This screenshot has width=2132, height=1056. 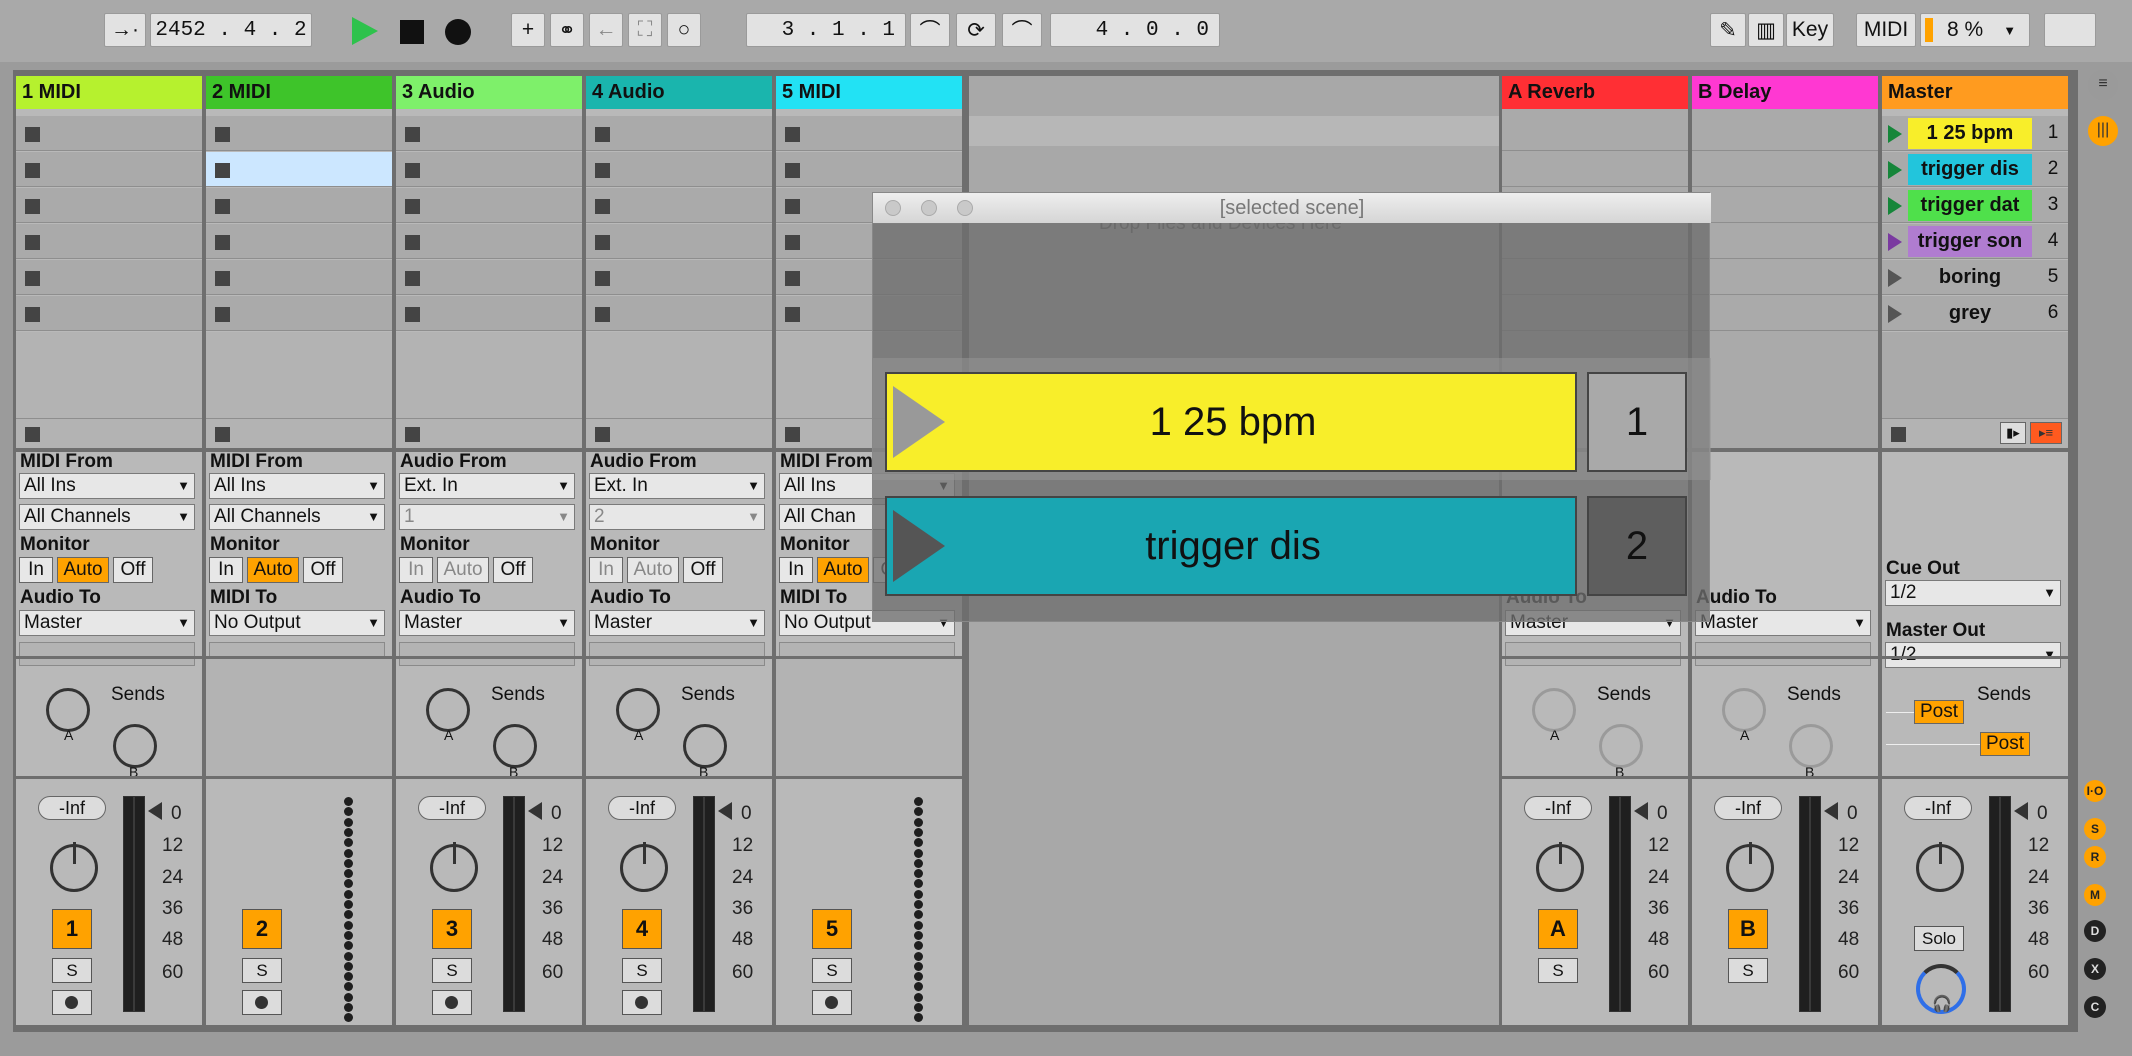 I want to click on view-toggle-r: R, so click(x=2095, y=857).